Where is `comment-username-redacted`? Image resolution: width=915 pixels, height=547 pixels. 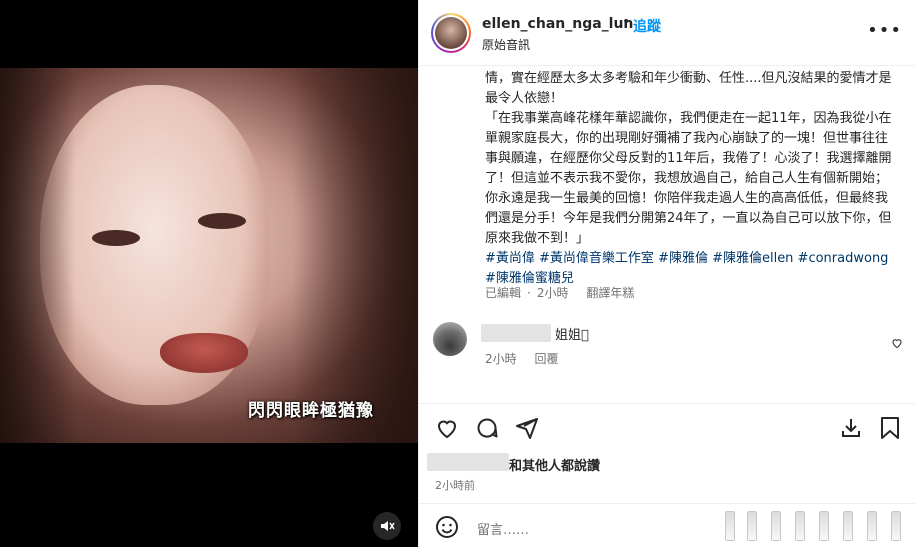 comment-username-redacted is located at coordinates (516, 333).